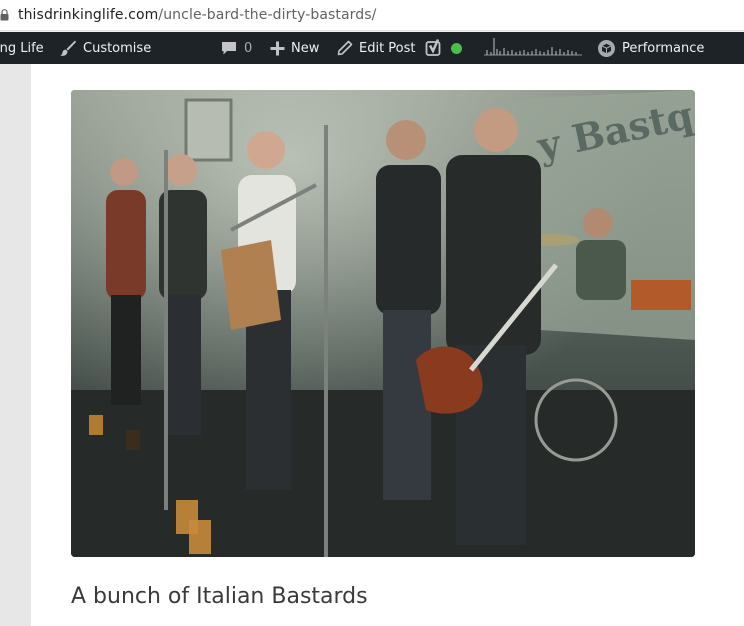 Image resolution: width=744 pixels, height=626 pixels. I want to click on new-content-link: New, so click(294, 48).